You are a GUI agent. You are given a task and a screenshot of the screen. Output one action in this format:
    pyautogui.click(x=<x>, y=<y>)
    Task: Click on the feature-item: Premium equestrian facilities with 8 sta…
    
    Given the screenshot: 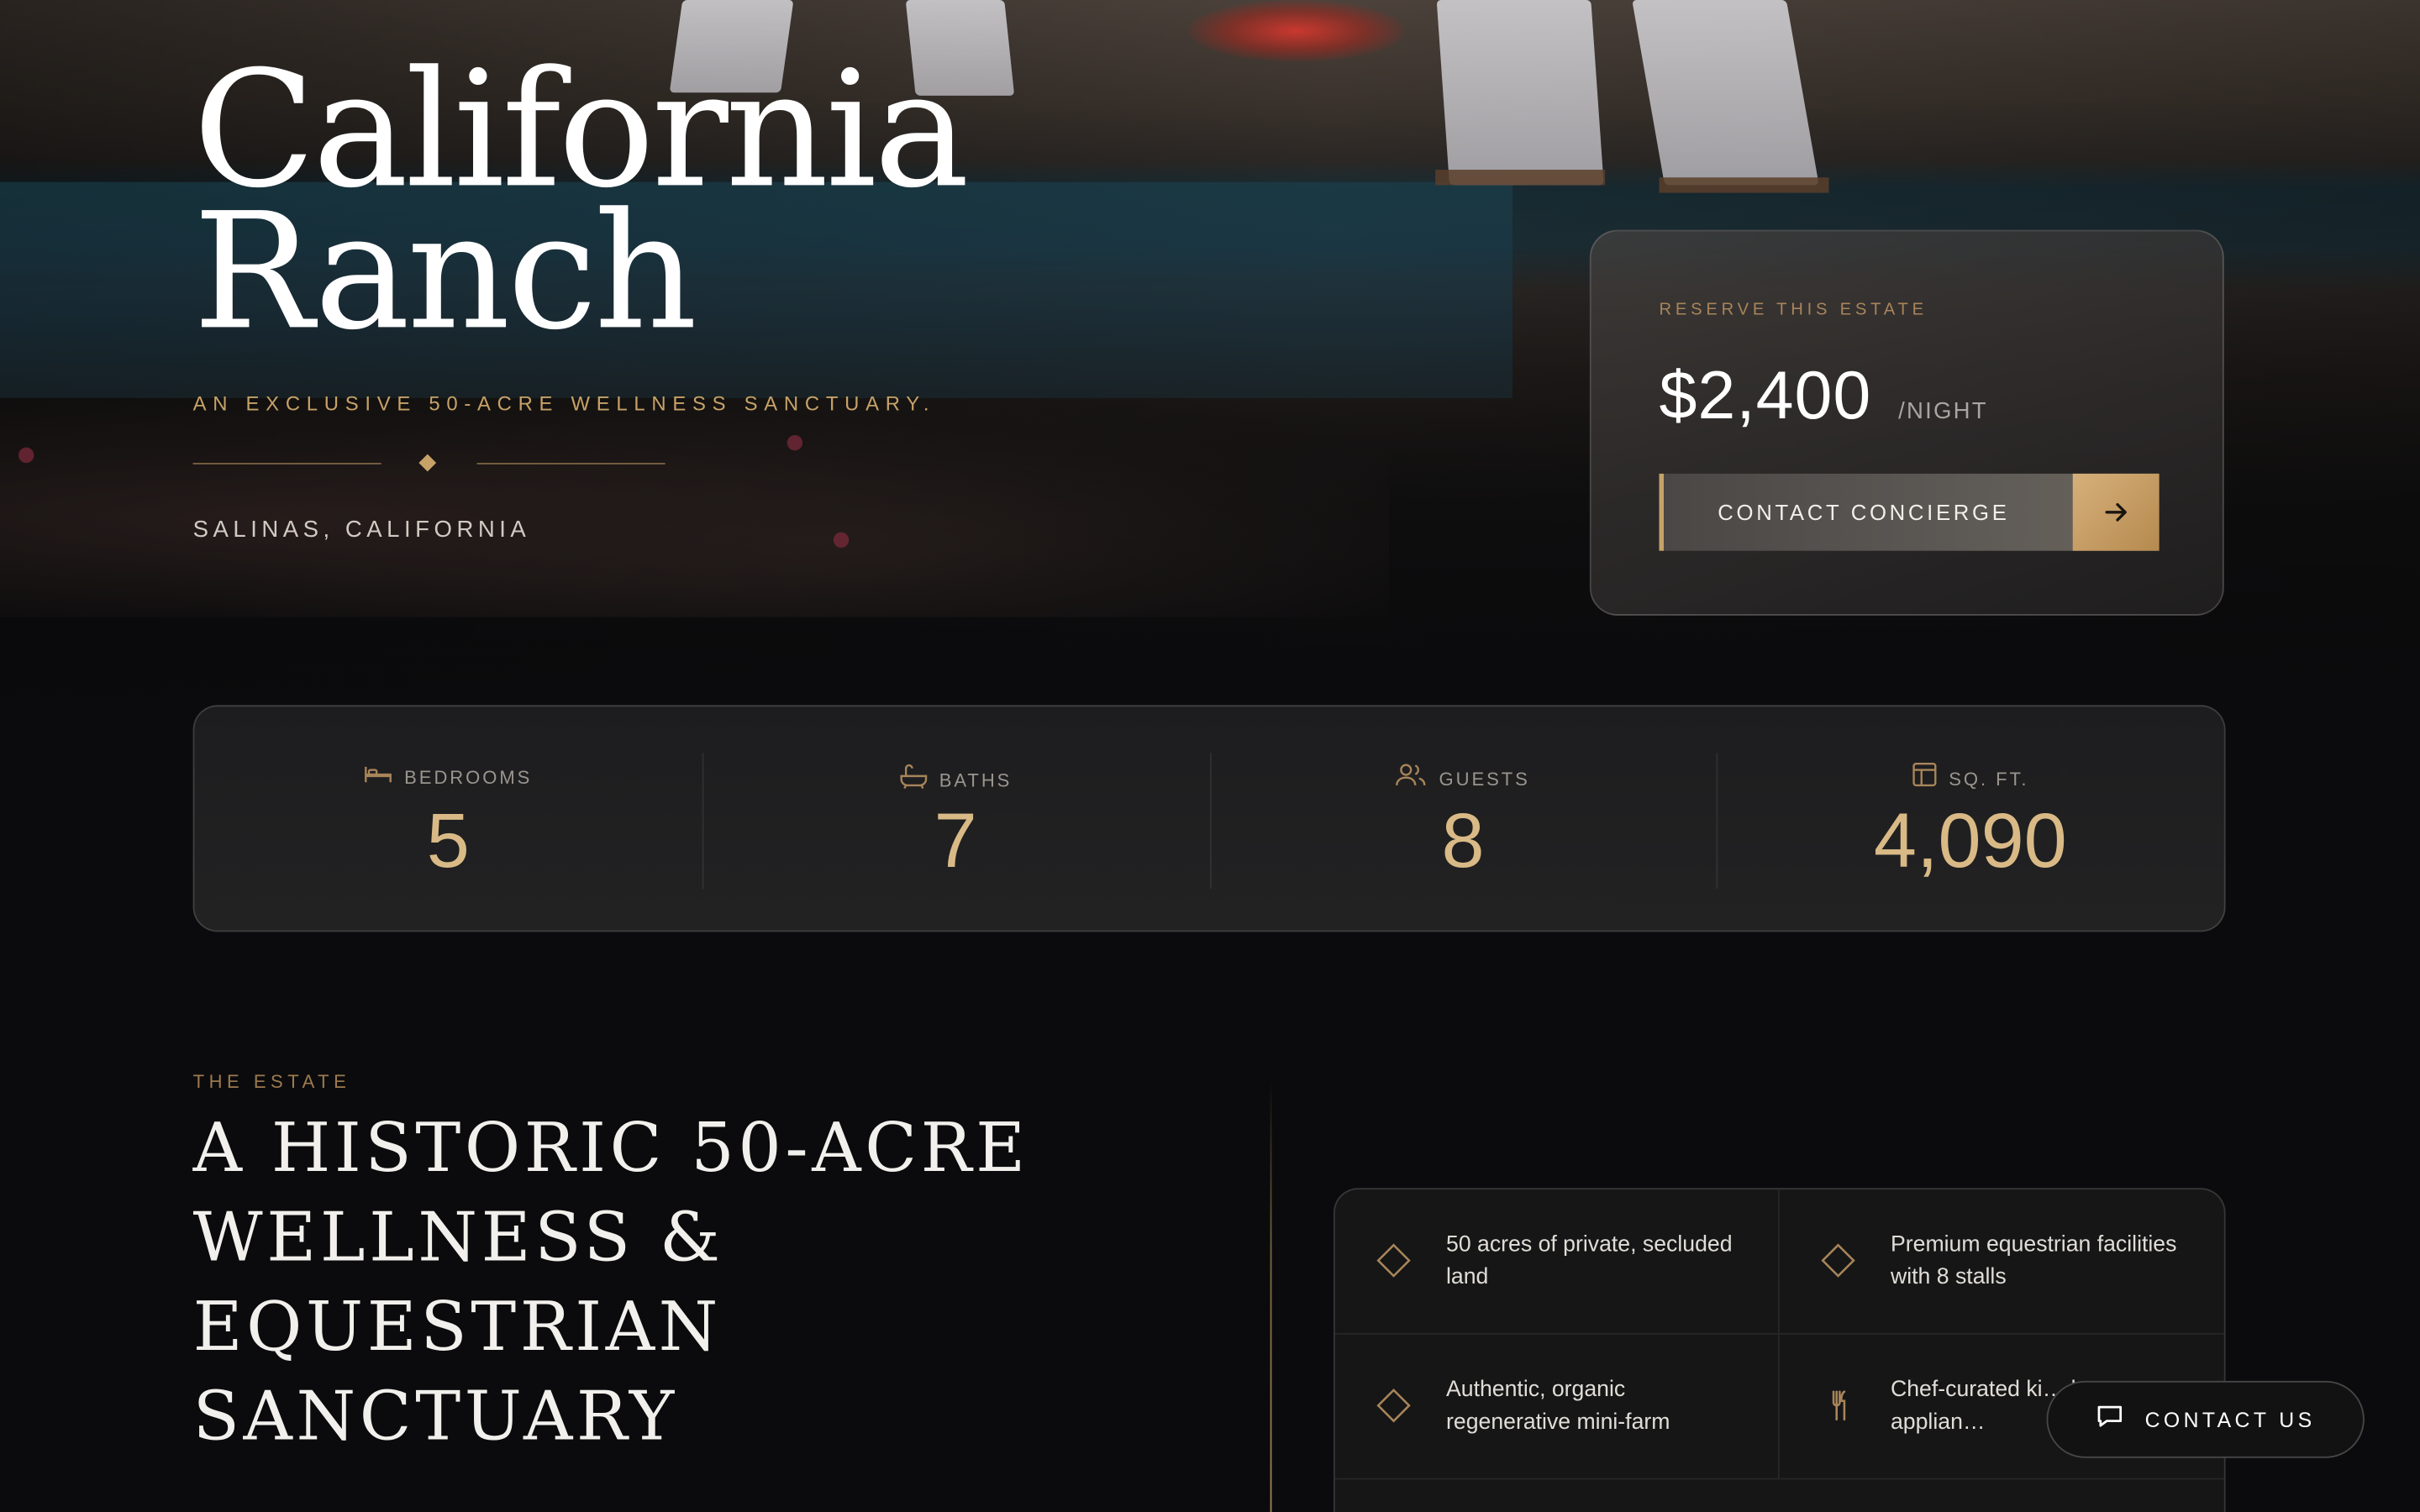 What is the action you would take?
    pyautogui.click(x=2001, y=1262)
    